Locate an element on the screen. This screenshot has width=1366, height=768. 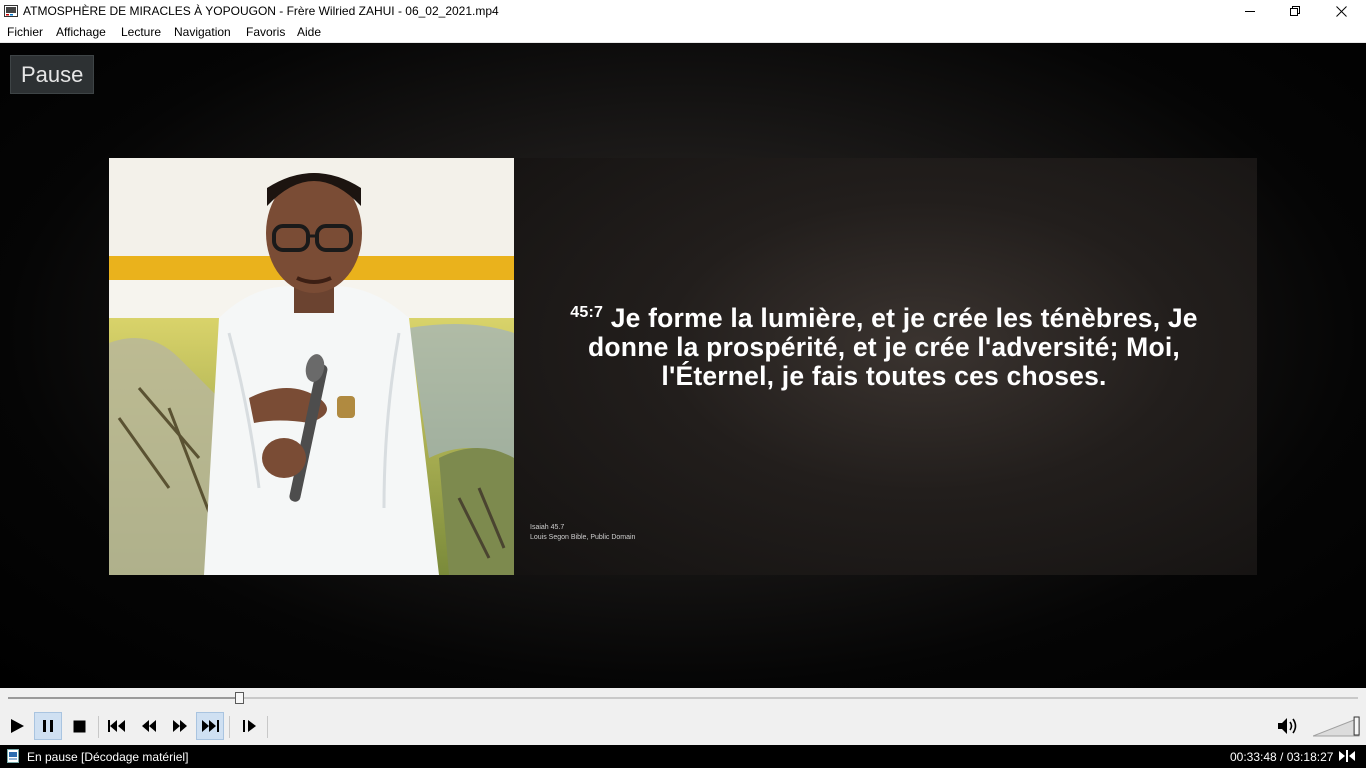
menu-affichage: Affichage is located at coordinates (81, 32).